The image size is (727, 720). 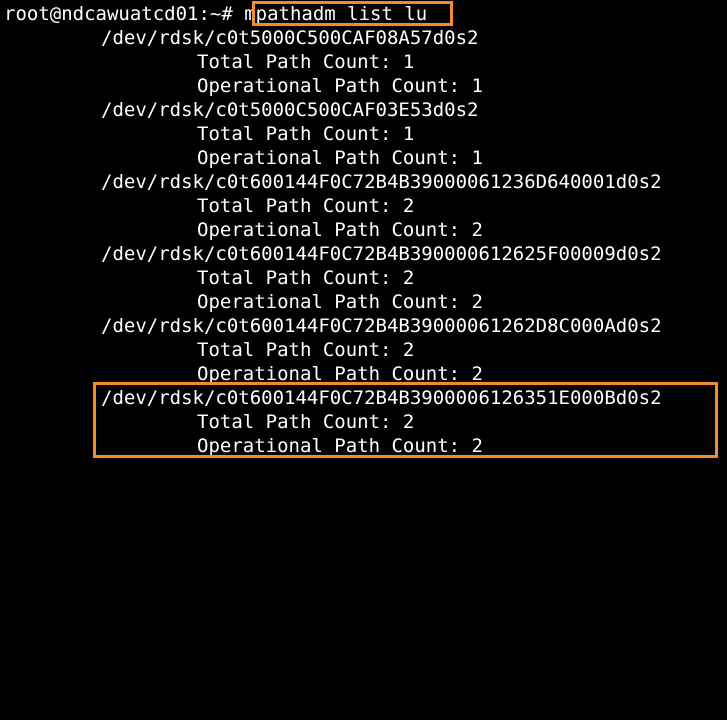 I want to click on lu-path: /dev/rdsk/c0t5000C500CAF08A57d0s2, so click(x=290, y=38).